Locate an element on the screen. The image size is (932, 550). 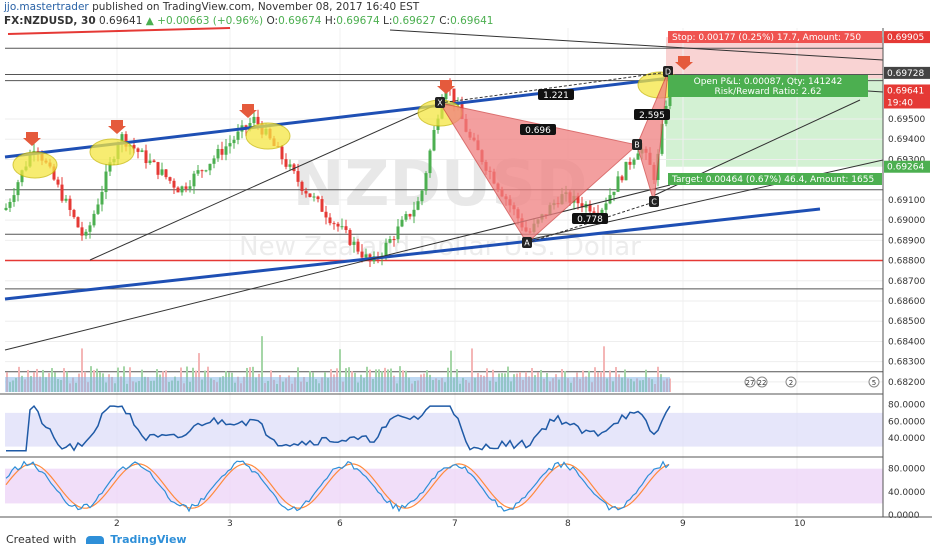
tradingview-brand: TradingView is located at coordinates (148, 539).